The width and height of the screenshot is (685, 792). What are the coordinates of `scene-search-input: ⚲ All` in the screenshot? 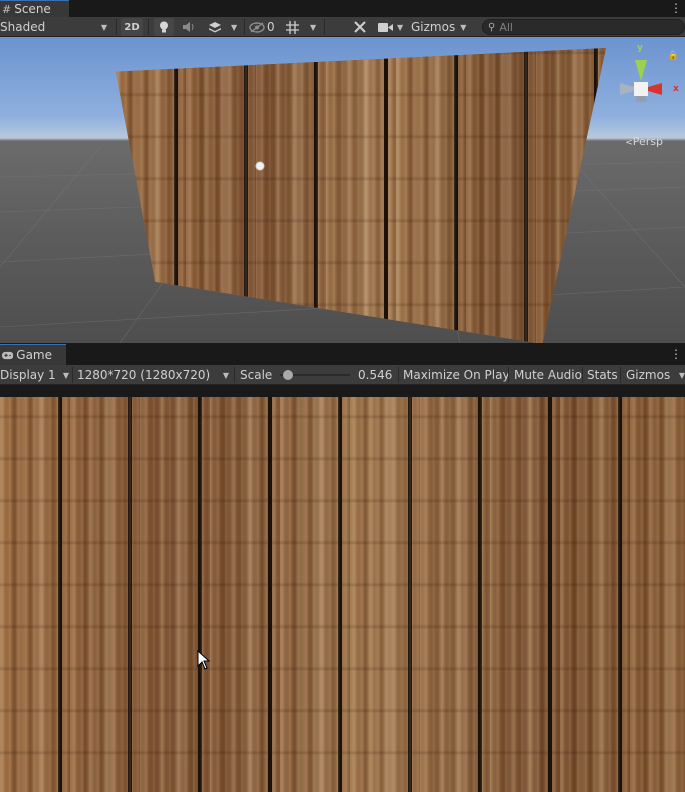 It's located at (583, 27).